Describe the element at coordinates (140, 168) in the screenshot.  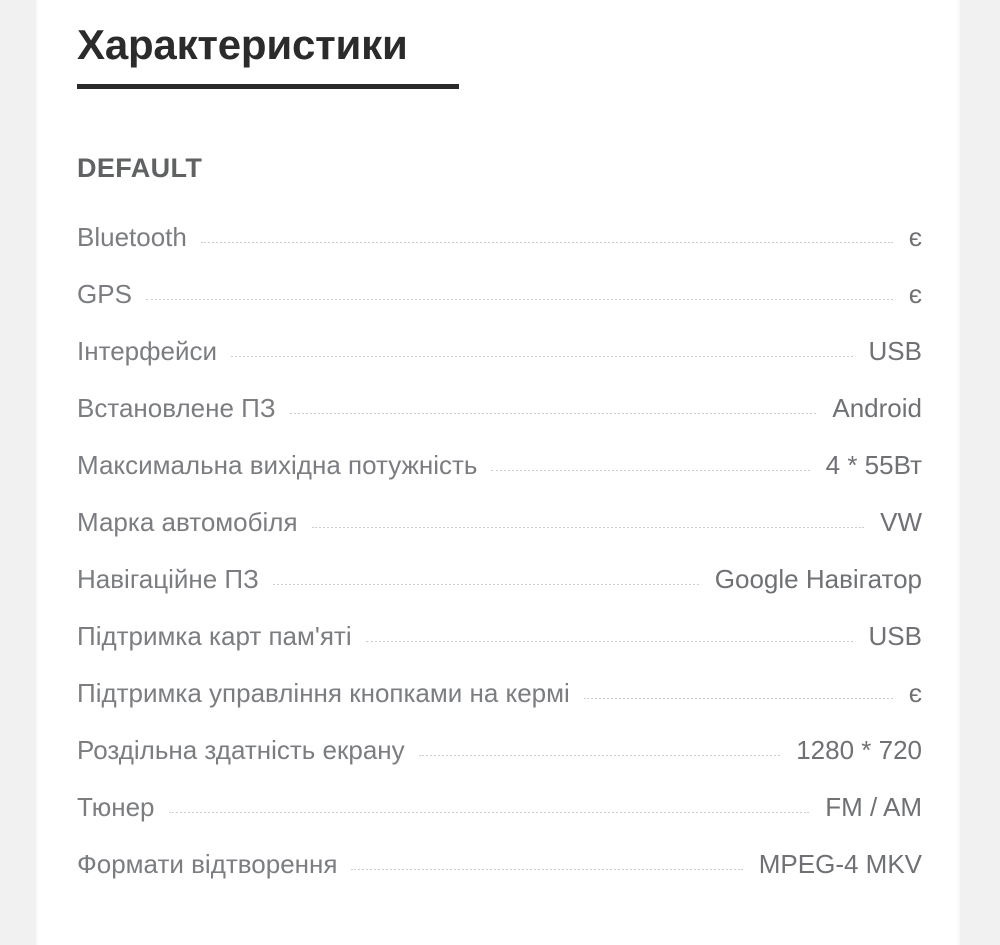
I see `section-header-default: DEFAULT` at that location.